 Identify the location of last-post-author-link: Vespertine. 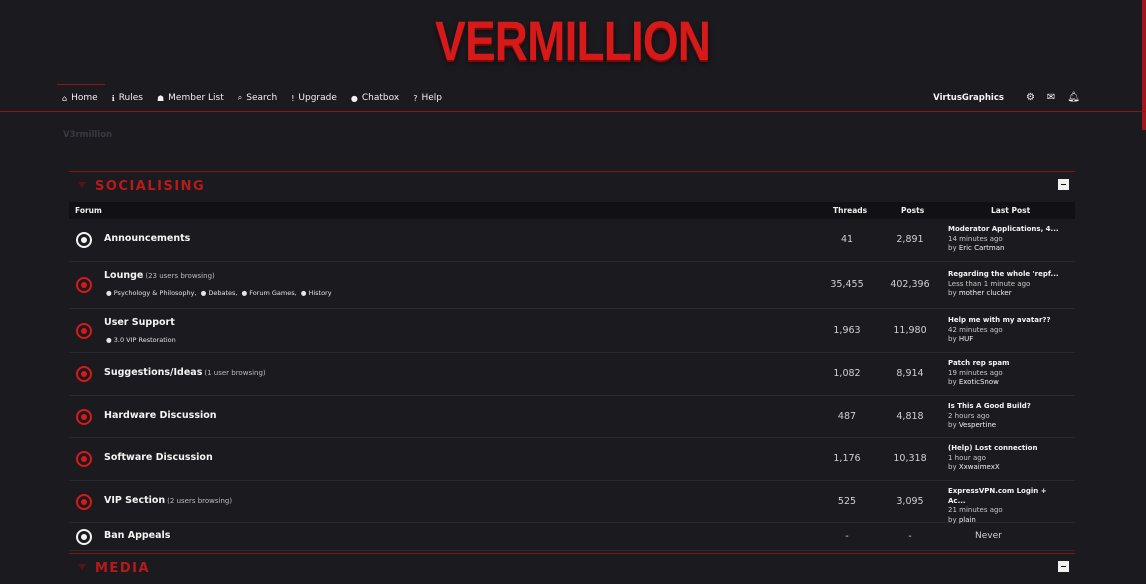
(977, 425).